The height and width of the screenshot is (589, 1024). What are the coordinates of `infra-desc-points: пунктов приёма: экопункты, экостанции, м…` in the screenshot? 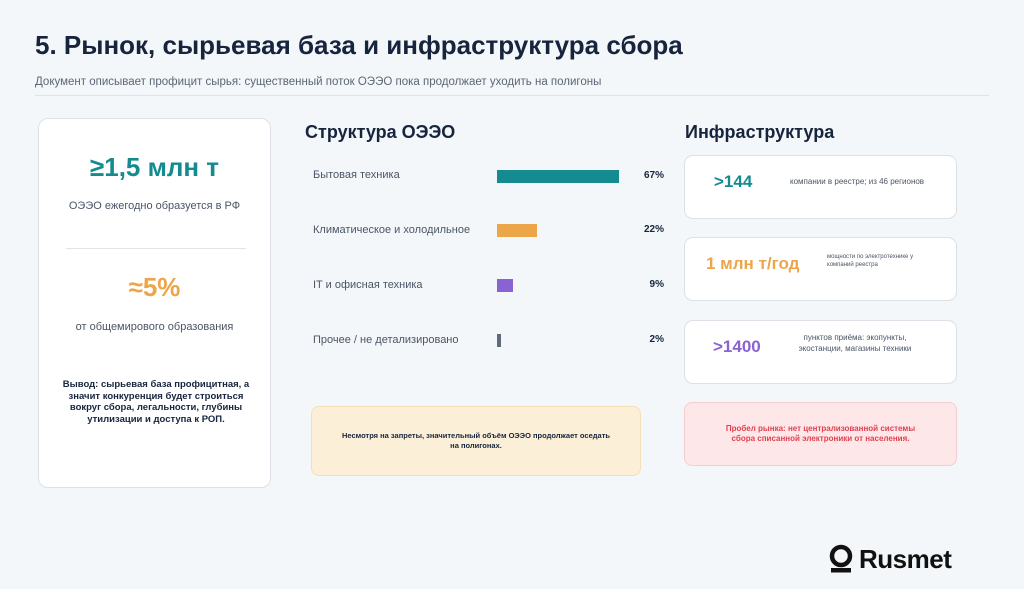 It's located at (855, 343).